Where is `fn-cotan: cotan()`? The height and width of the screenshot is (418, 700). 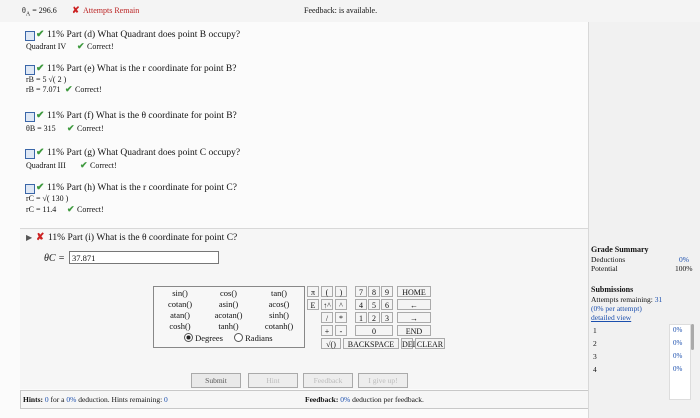 fn-cotan: cotan() is located at coordinates (180, 304).